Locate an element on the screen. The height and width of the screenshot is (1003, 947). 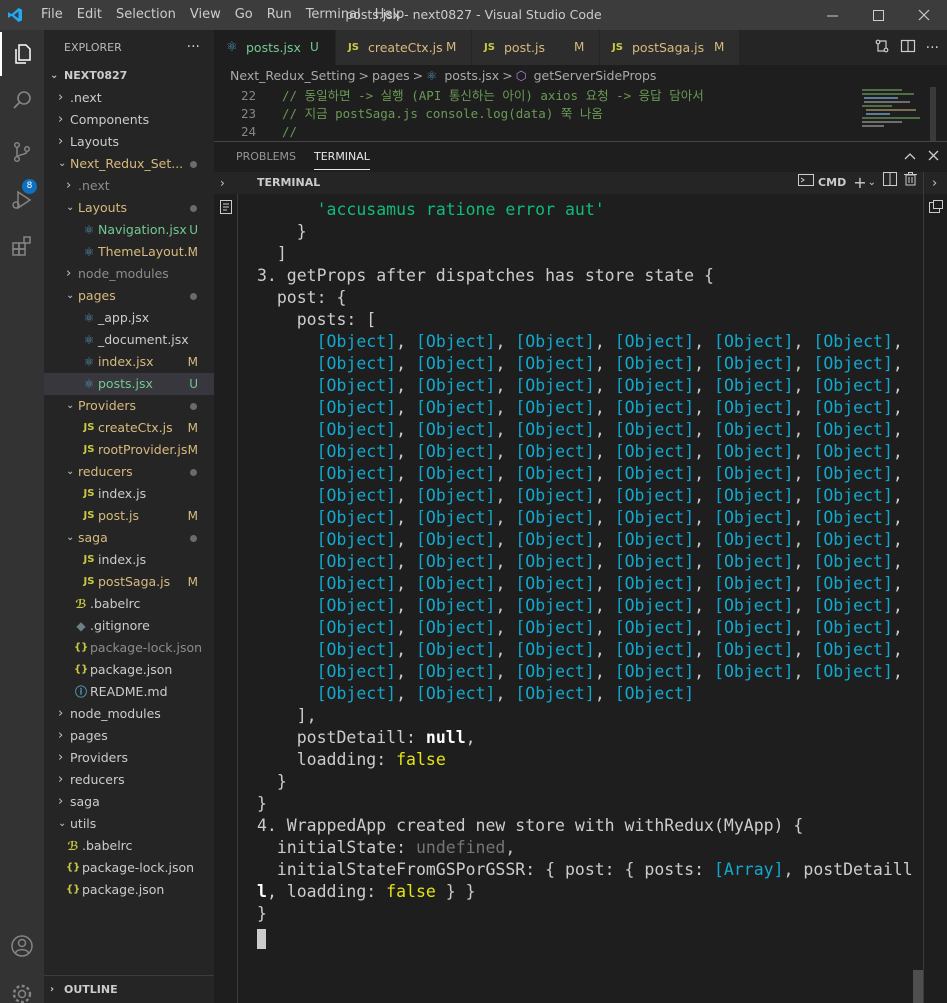
open-changes-icon is located at coordinates (882, 48).